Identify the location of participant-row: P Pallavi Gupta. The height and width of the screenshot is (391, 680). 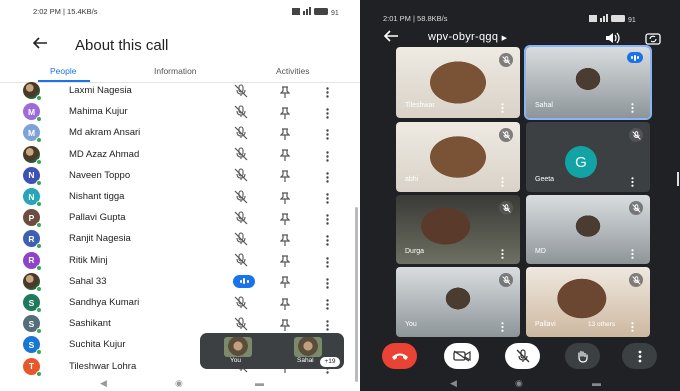
(178, 218).